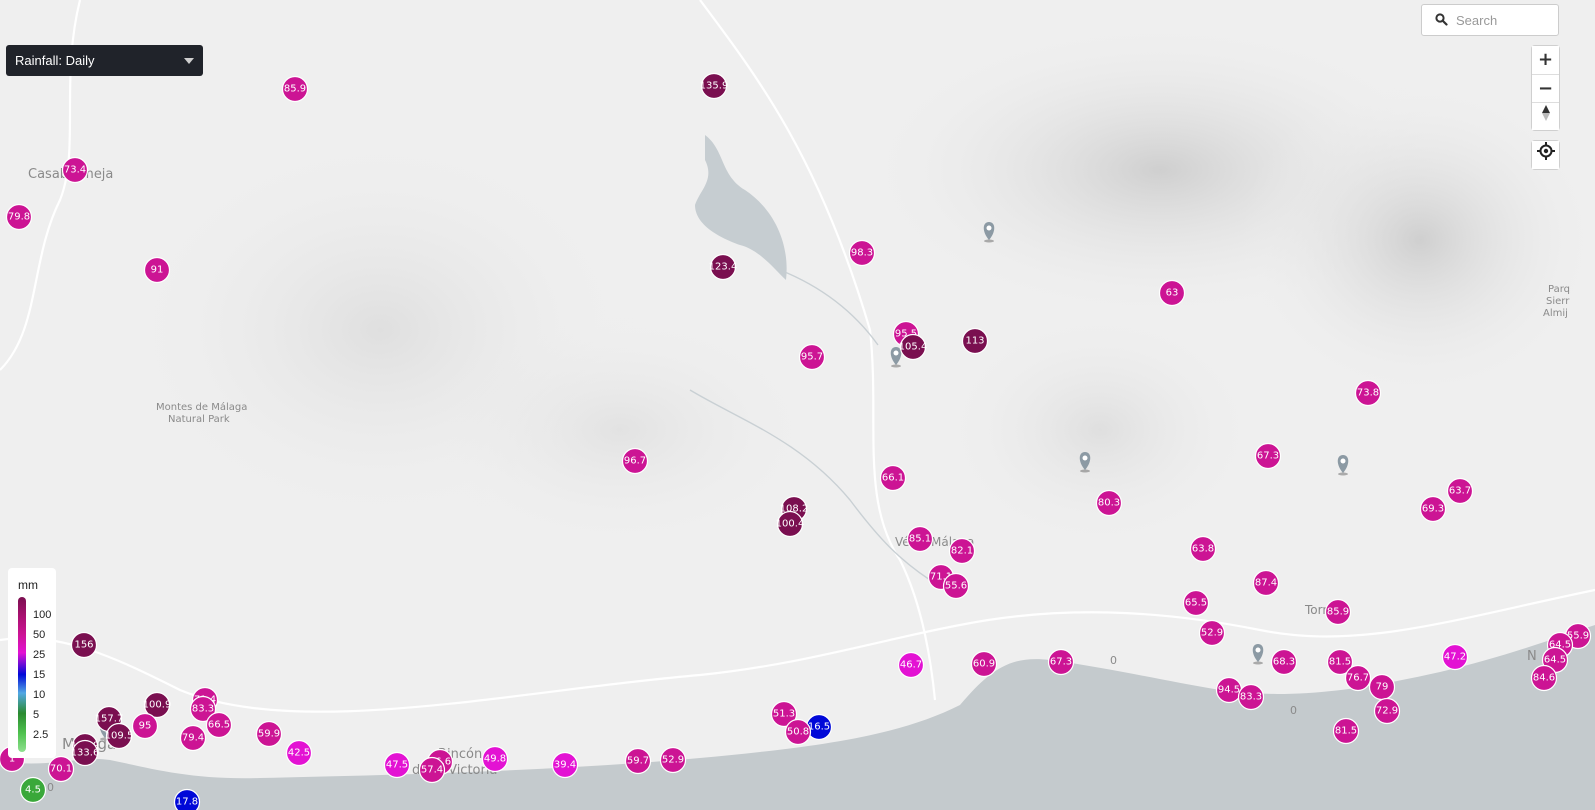 The width and height of the screenshot is (1595, 810). I want to click on station-marker: 82.1, so click(962, 551).